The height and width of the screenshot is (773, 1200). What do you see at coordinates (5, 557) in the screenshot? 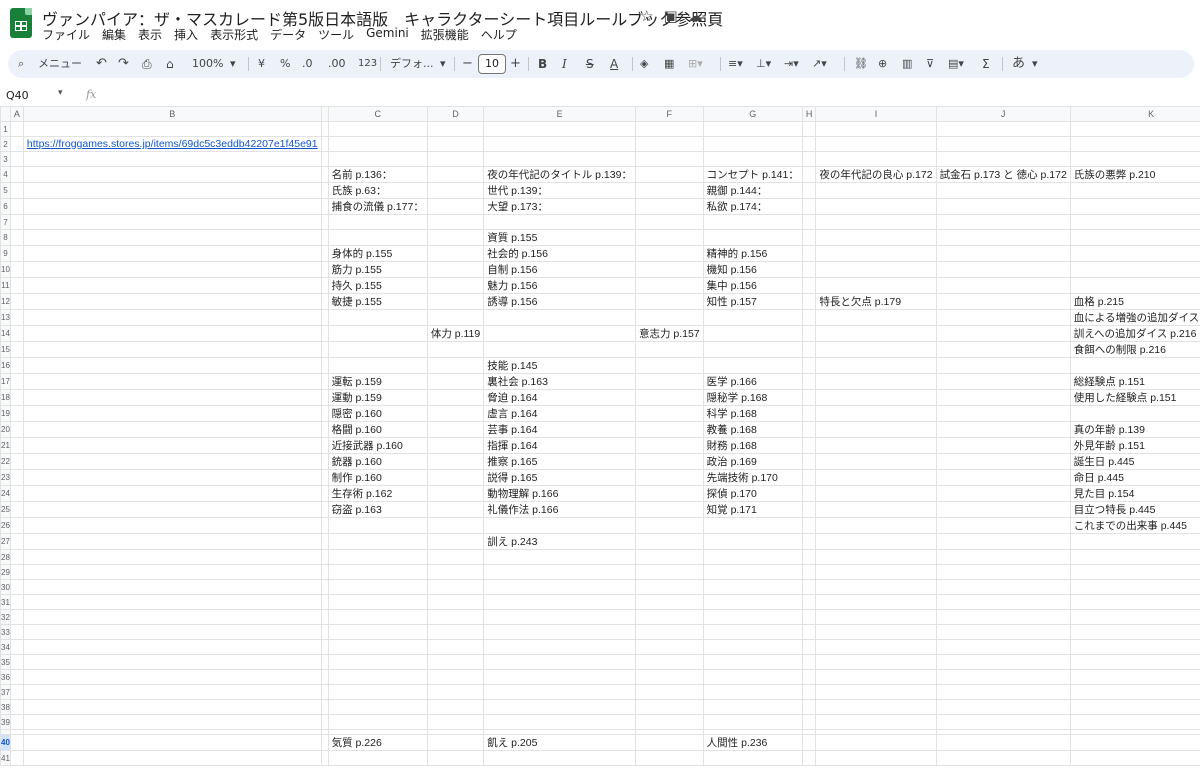
I see `row-header: 28` at bounding box center [5, 557].